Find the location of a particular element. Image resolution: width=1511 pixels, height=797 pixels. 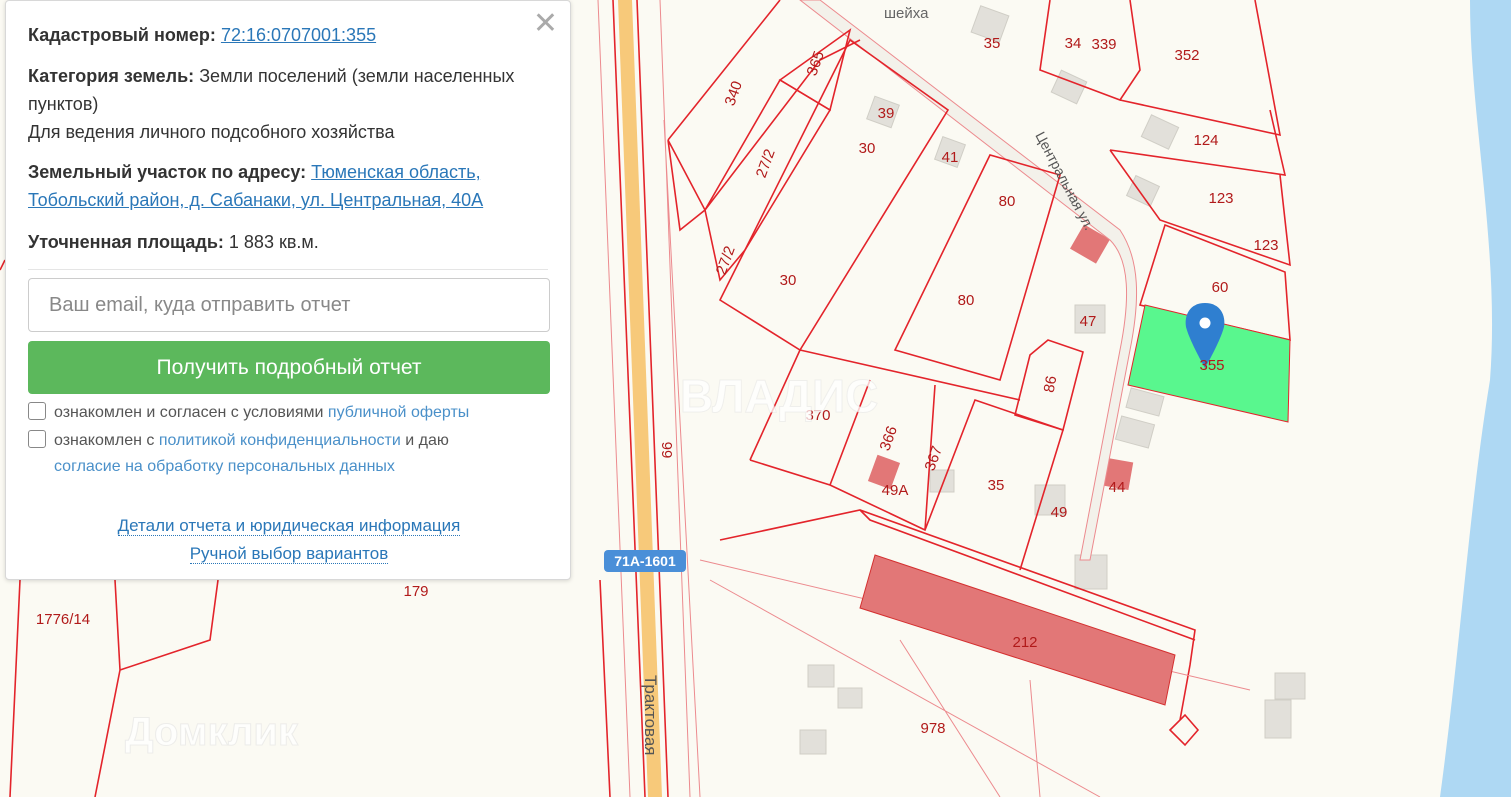

parcel-label: 978 is located at coordinates (932, 728).